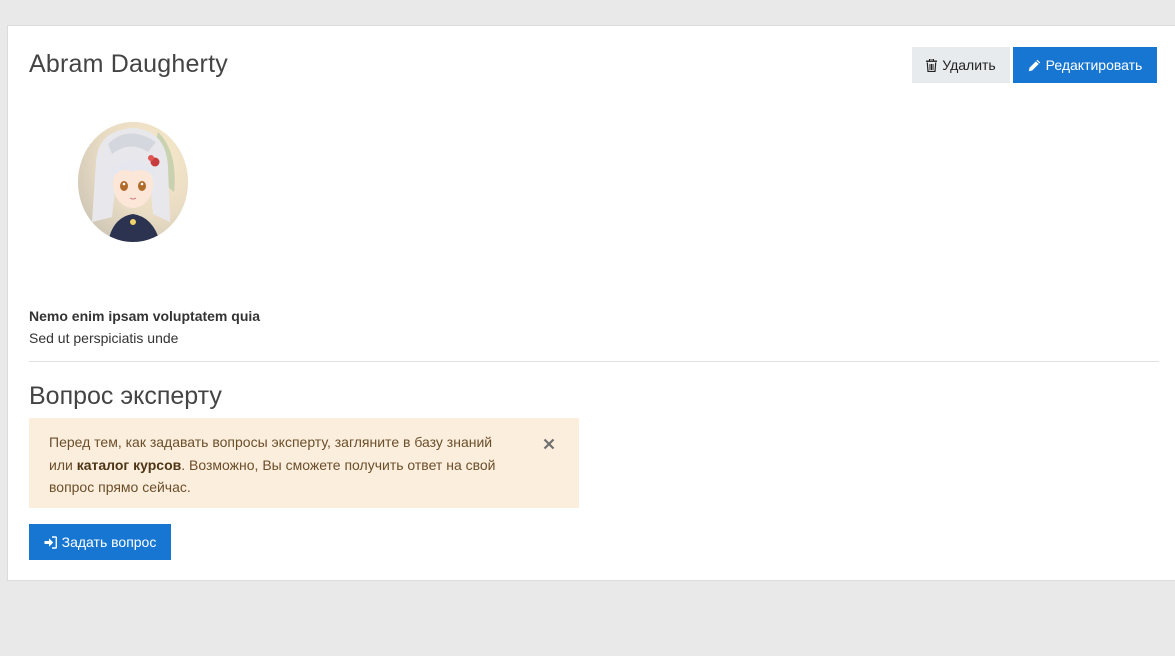 This screenshot has height=656, width=1175. I want to click on bio-subtitle: Sed ut perspiciatis unde, so click(104, 338).